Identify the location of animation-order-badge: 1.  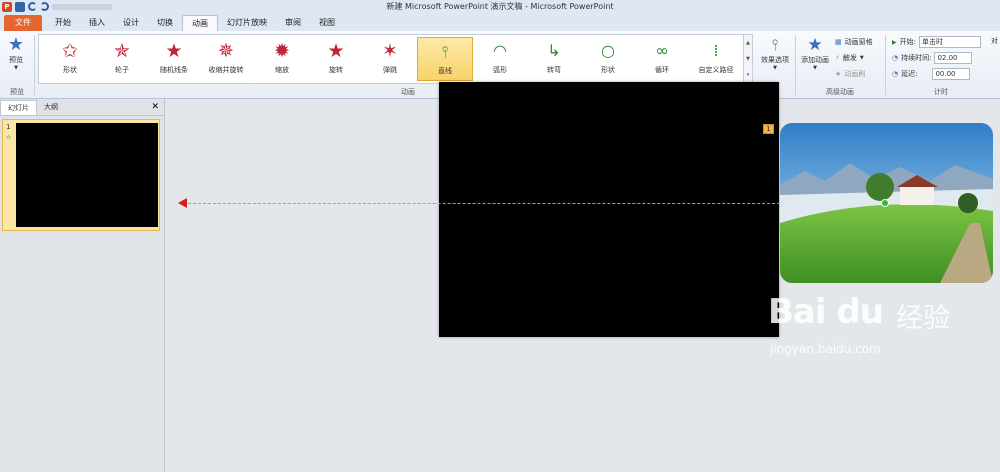
(768, 129).